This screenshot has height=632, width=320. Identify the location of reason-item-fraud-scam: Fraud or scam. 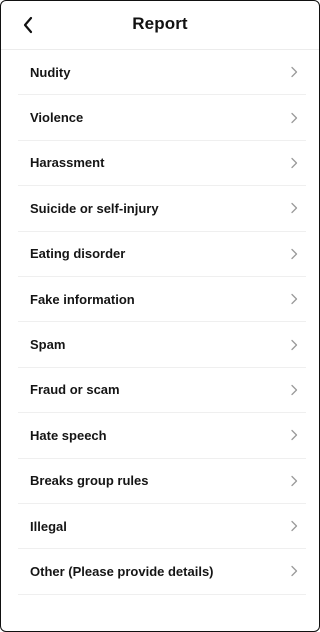
(162, 391).